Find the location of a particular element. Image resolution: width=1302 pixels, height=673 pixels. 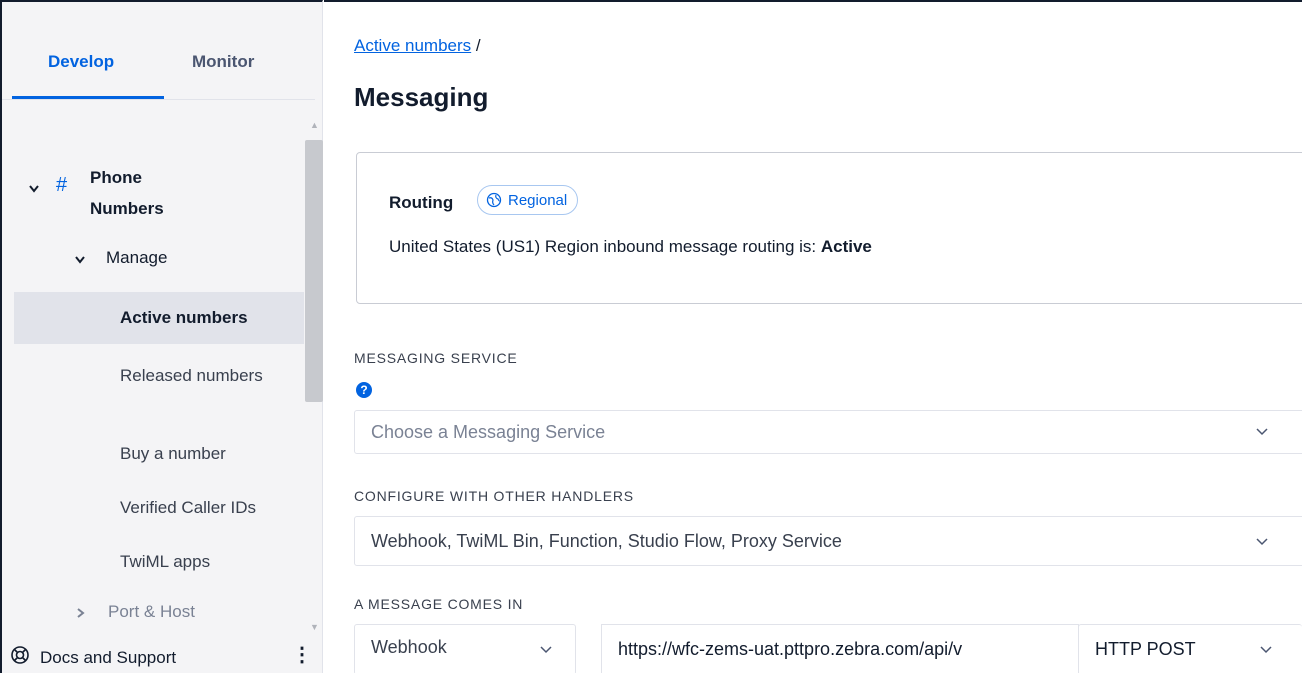

sidebar-item-buy-a-number: Buy a number is located at coordinates (159, 455).